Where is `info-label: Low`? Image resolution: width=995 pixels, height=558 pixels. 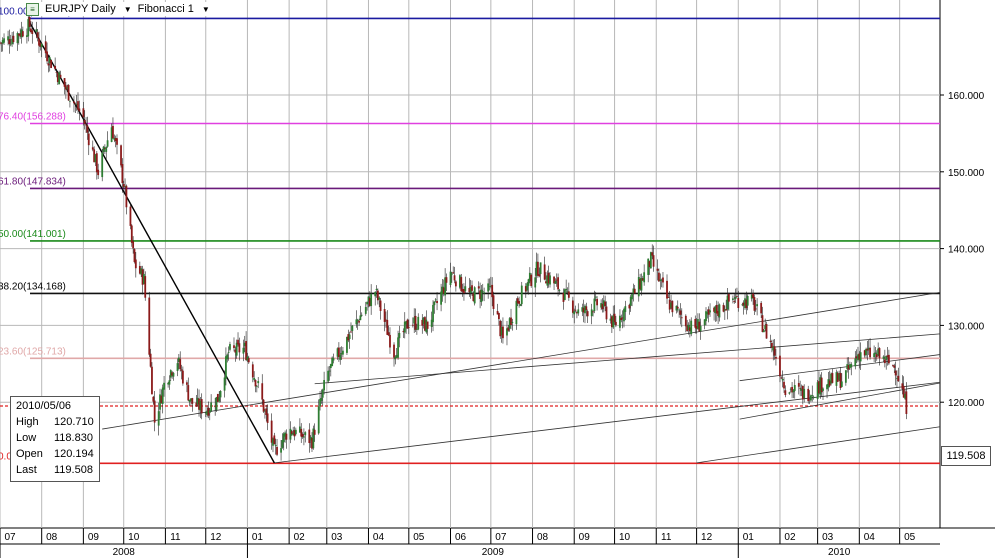 info-label: Low is located at coordinates (26, 438).